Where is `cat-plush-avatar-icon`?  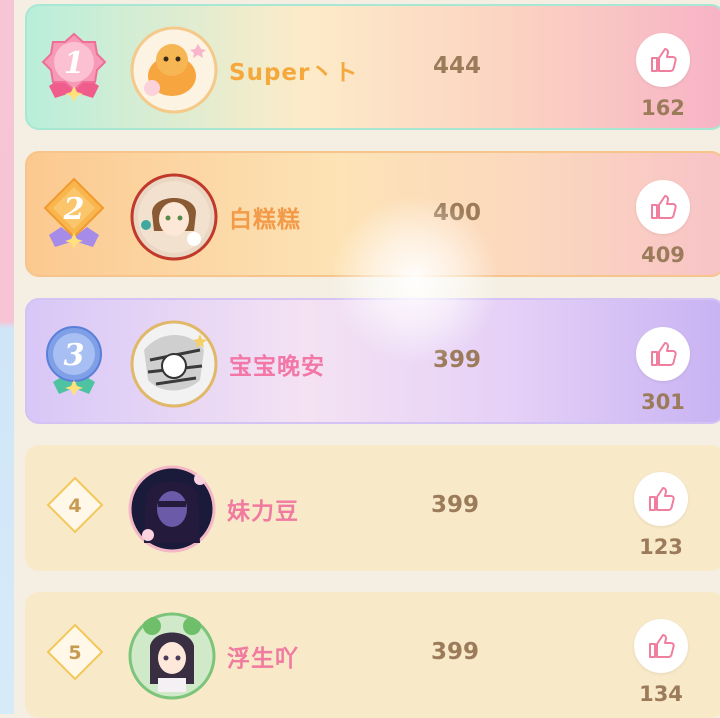
cat-plush-avatar-icon is located at coordinates (174, 70).